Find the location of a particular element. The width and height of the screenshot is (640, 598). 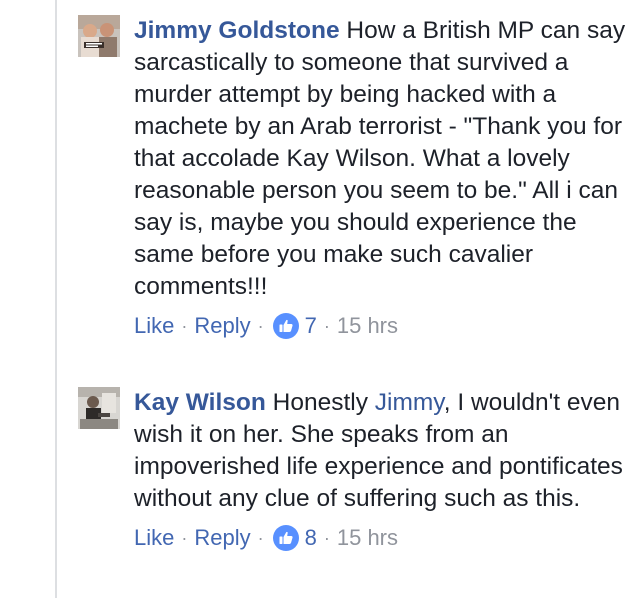

thread-line is located at coordinates (56, 299).